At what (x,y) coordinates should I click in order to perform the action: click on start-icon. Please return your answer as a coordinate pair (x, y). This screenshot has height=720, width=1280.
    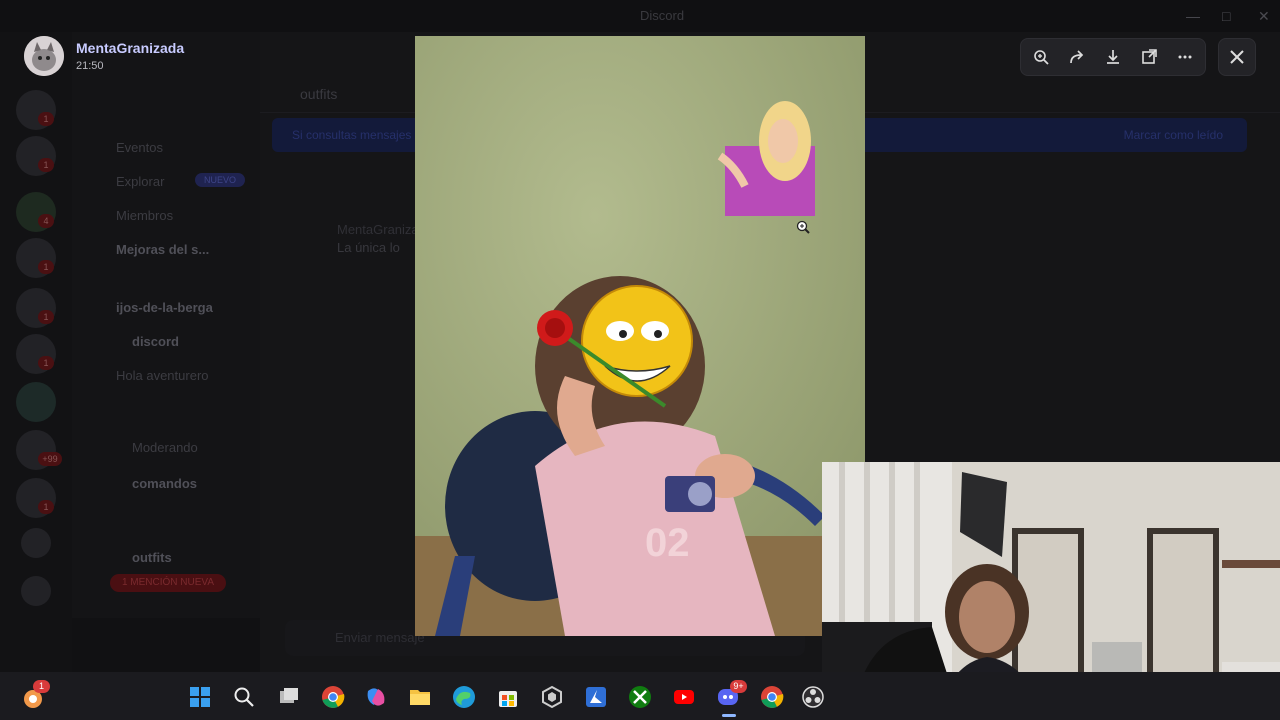
    Looking at the image, I should click on (200, 697).